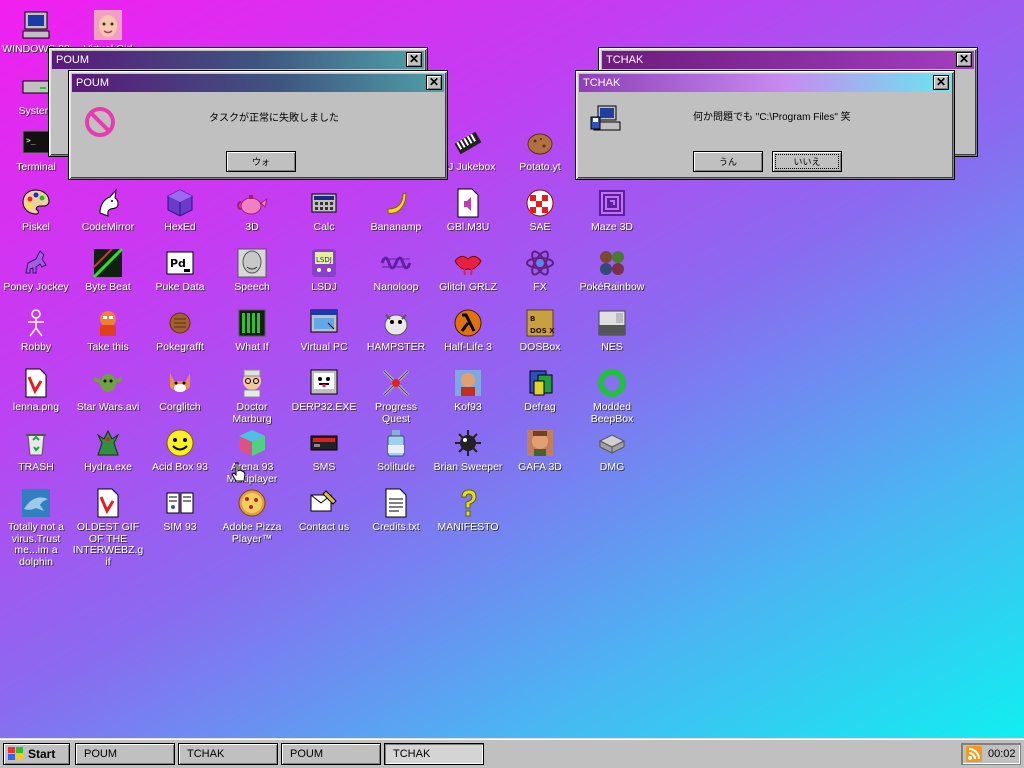  Describe the element at coordinates (331, 754) in the screenshot. I see `task-poum-2: POUM` at that location.